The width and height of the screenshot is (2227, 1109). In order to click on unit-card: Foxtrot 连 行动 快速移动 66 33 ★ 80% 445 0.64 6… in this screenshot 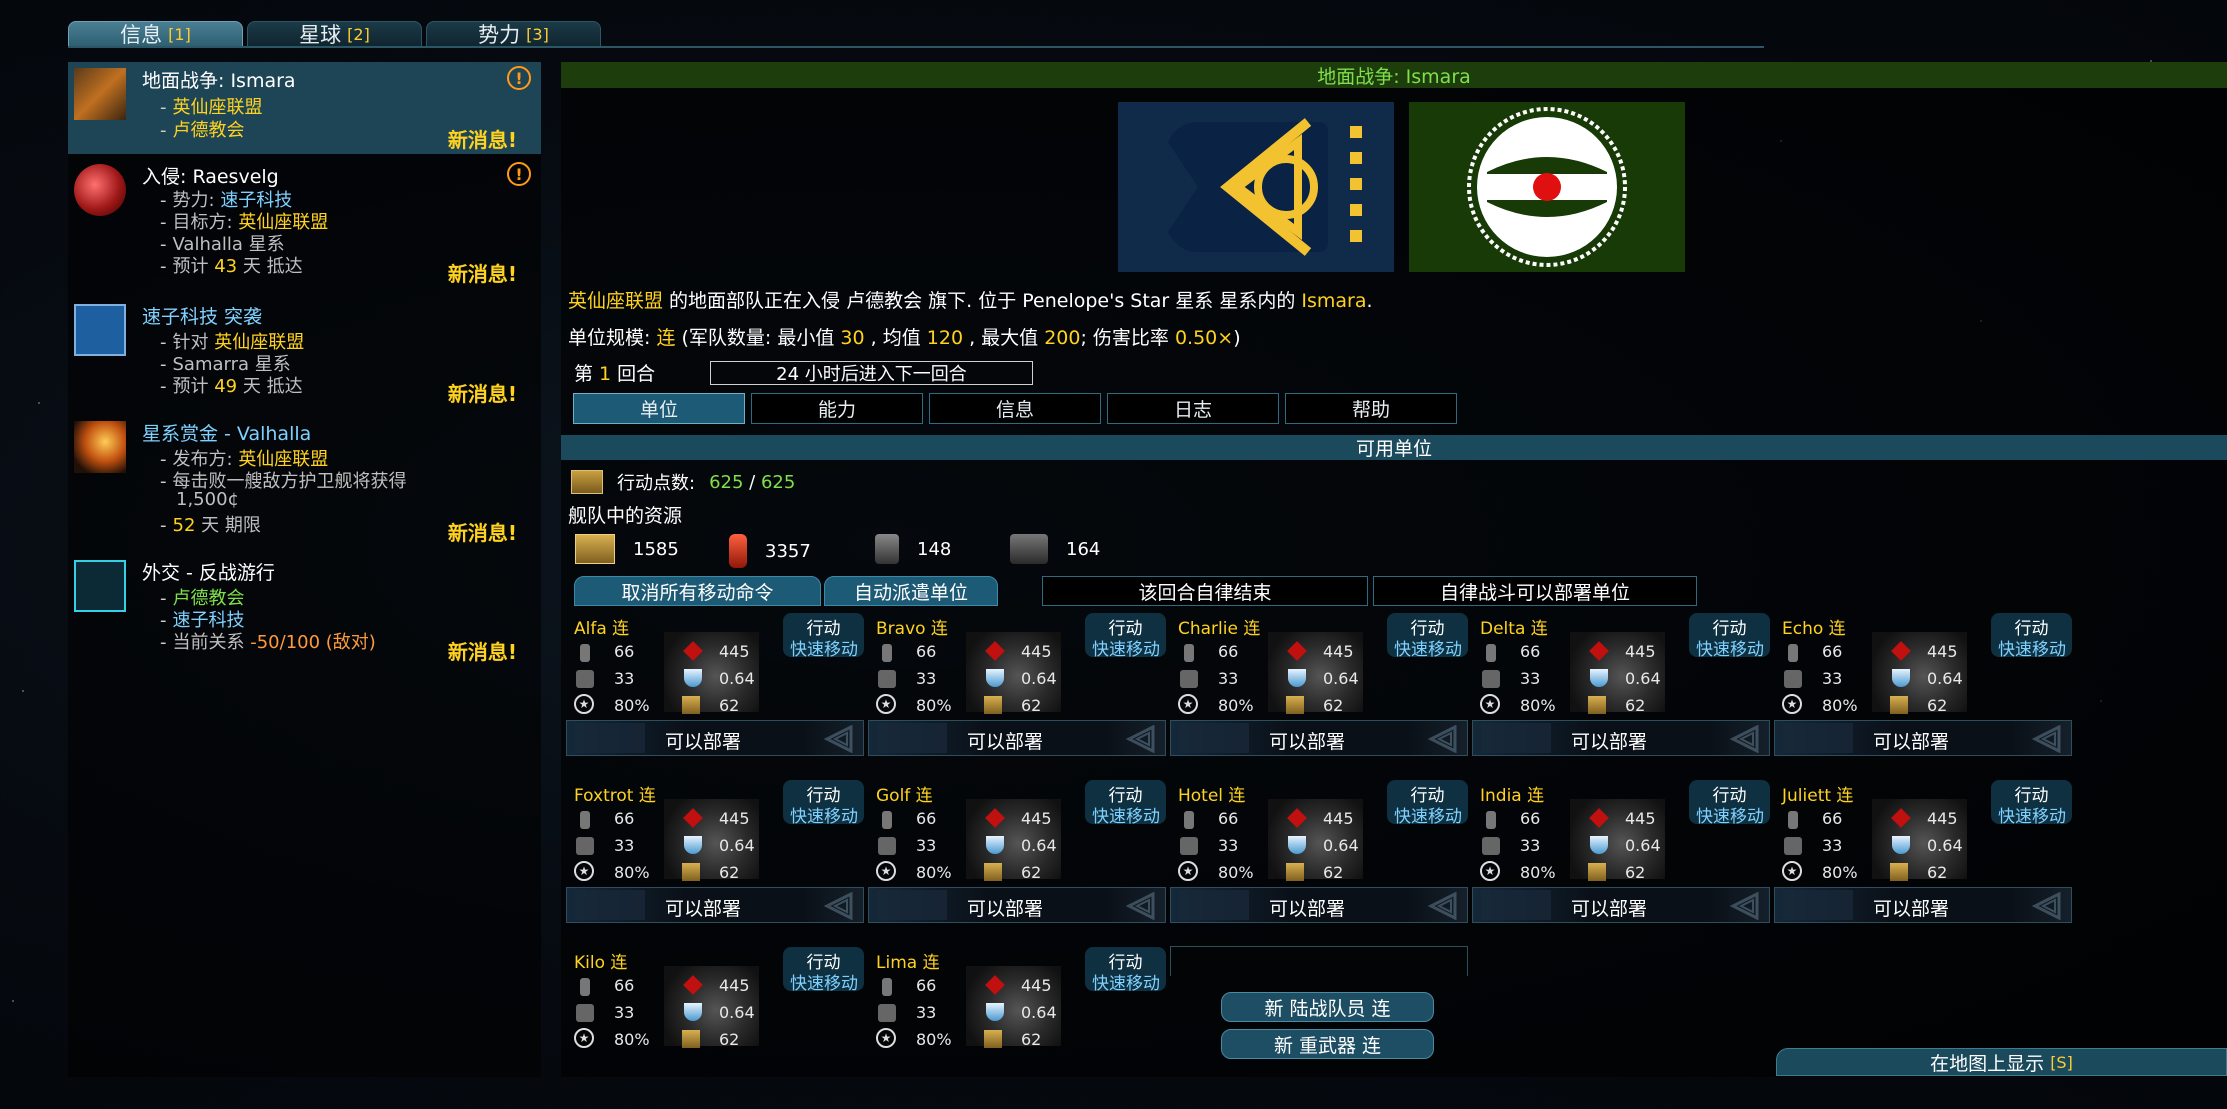, I will do `click(715, 860)`.